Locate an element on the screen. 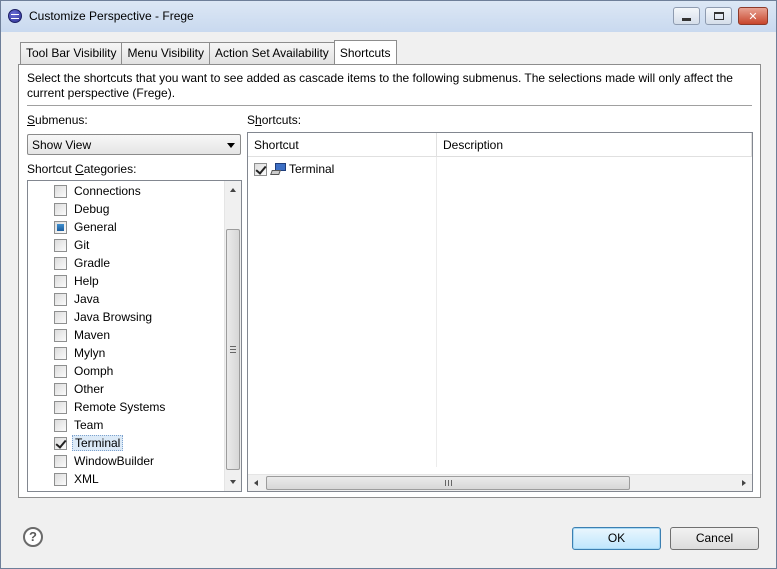 The width and height of the screenshot is (777, 569). grip-icon is located at coordinates (448, 483).